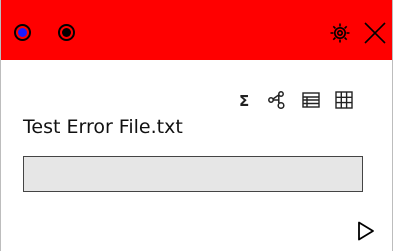  I want to click on close-icon, so click(375, 33).